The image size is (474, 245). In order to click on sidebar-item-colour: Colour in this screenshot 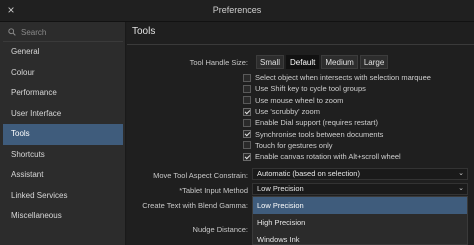, I will do `click(63, 73)`.